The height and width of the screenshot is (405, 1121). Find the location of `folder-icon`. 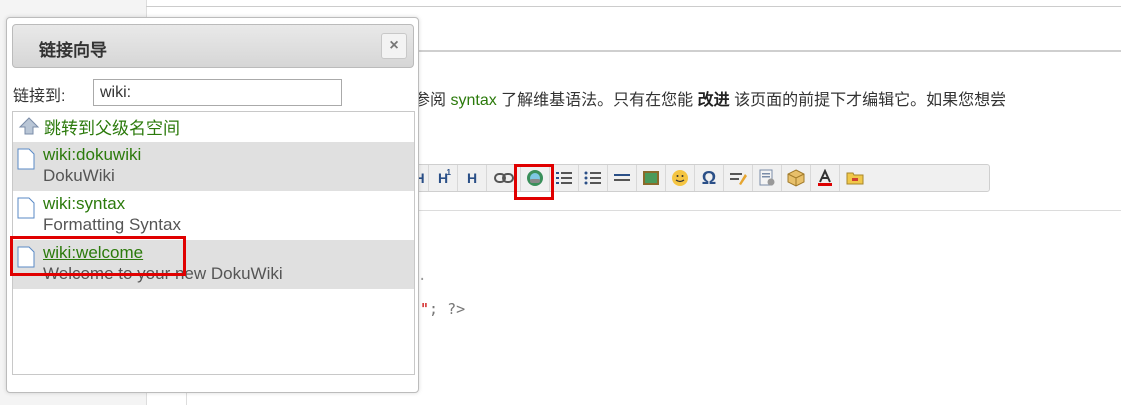

folder-icon is located at coordinates (854, 178).